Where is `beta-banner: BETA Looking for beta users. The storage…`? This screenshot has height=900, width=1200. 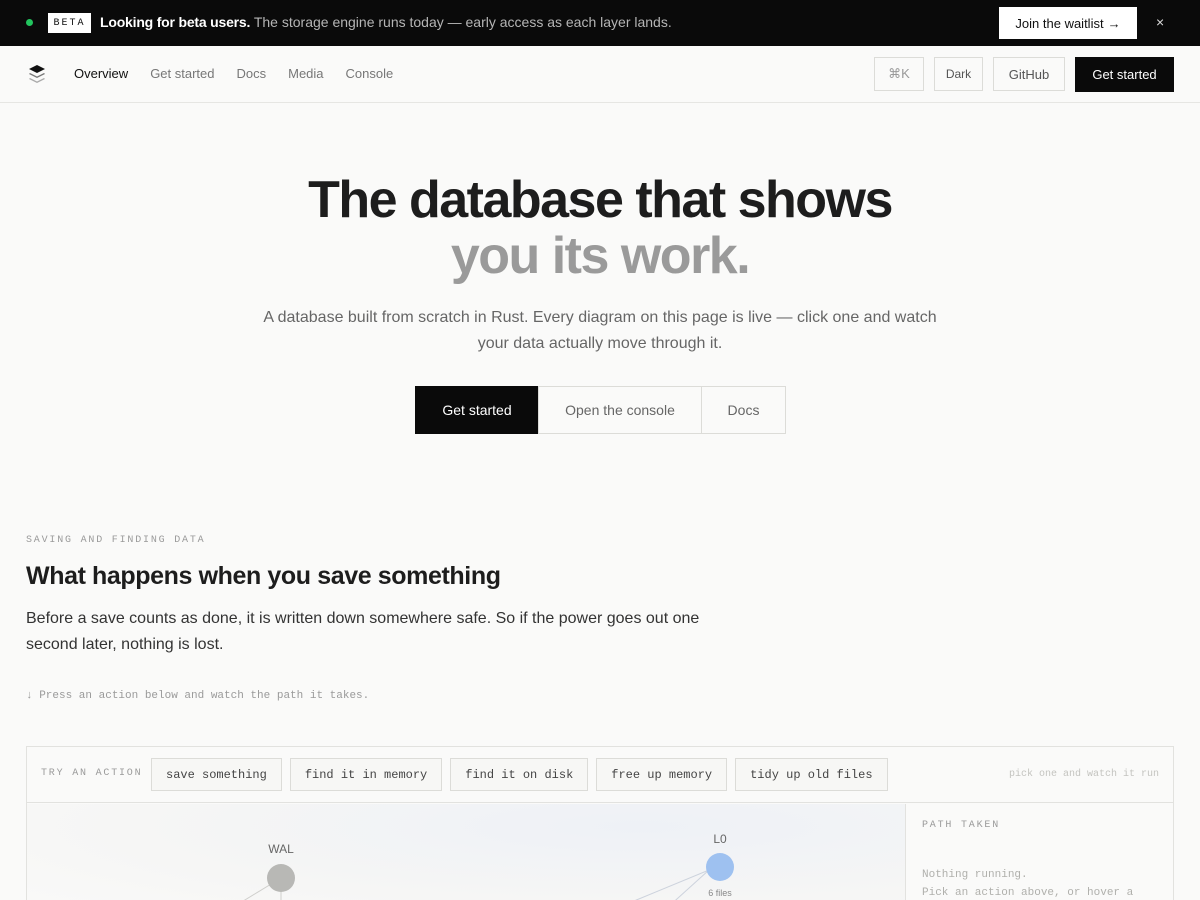 beta-banner: BETA Looking for beta users. The storage… is located at coordinates (600, 23).